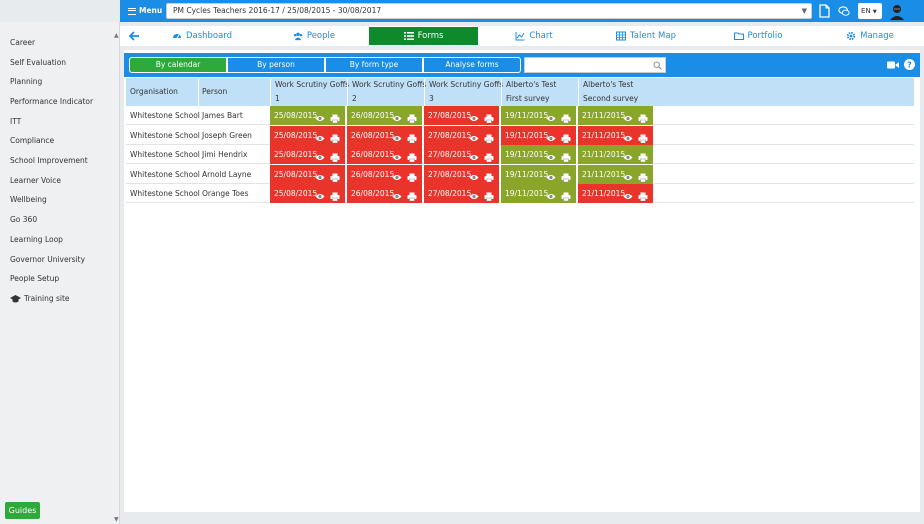  What do you see at coordinates (47, 260) in the screenshot?
I see `sidebar-item-governor-university: Governor University` at bounding box center [47, 260].